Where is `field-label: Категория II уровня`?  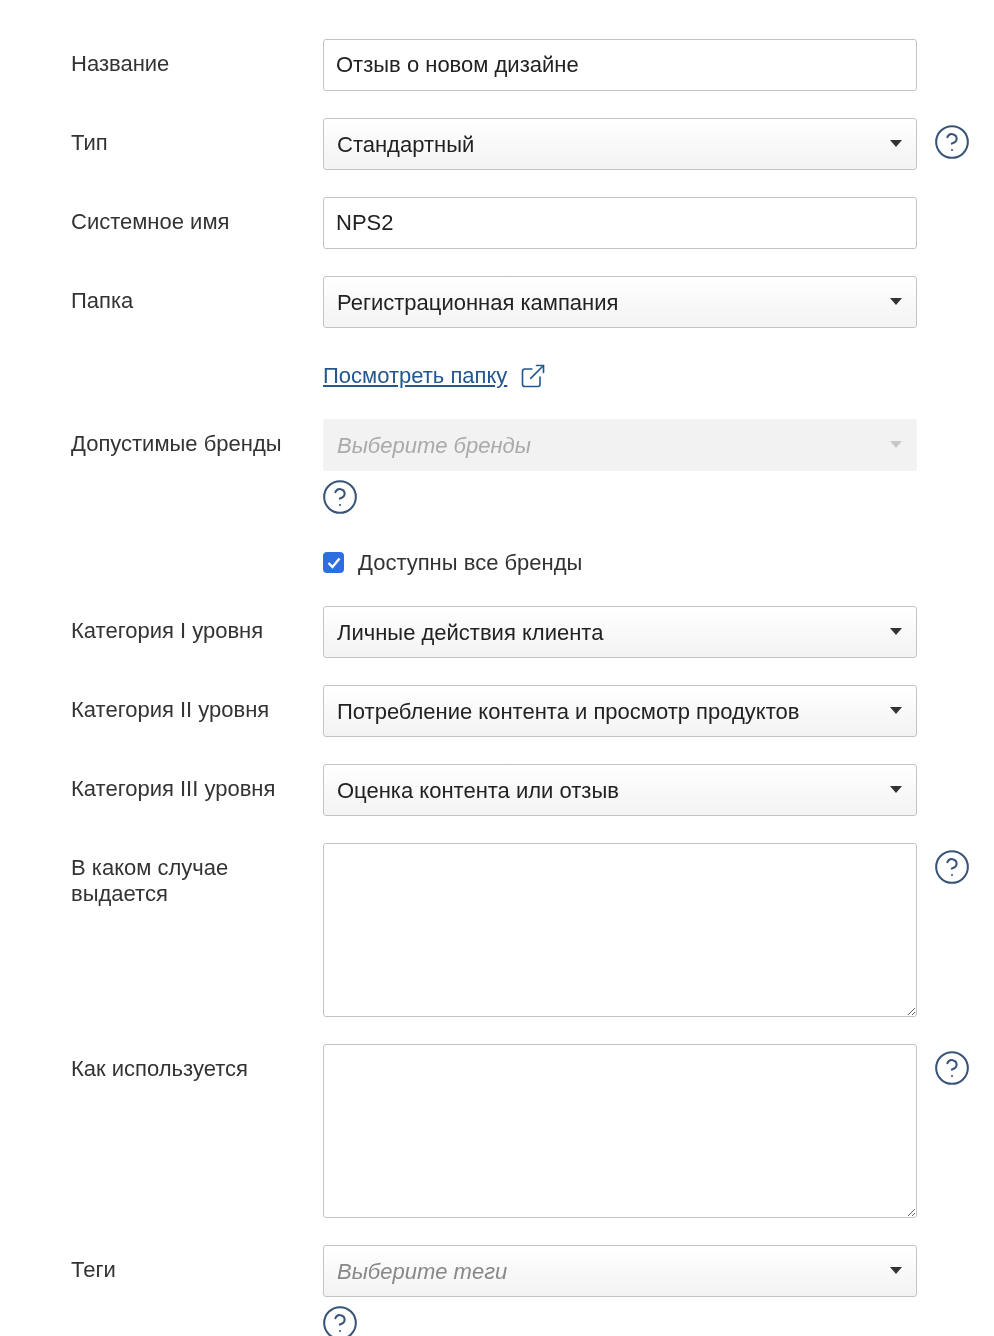
field-label: Категория II уровня is located at coordinates (171, 710).